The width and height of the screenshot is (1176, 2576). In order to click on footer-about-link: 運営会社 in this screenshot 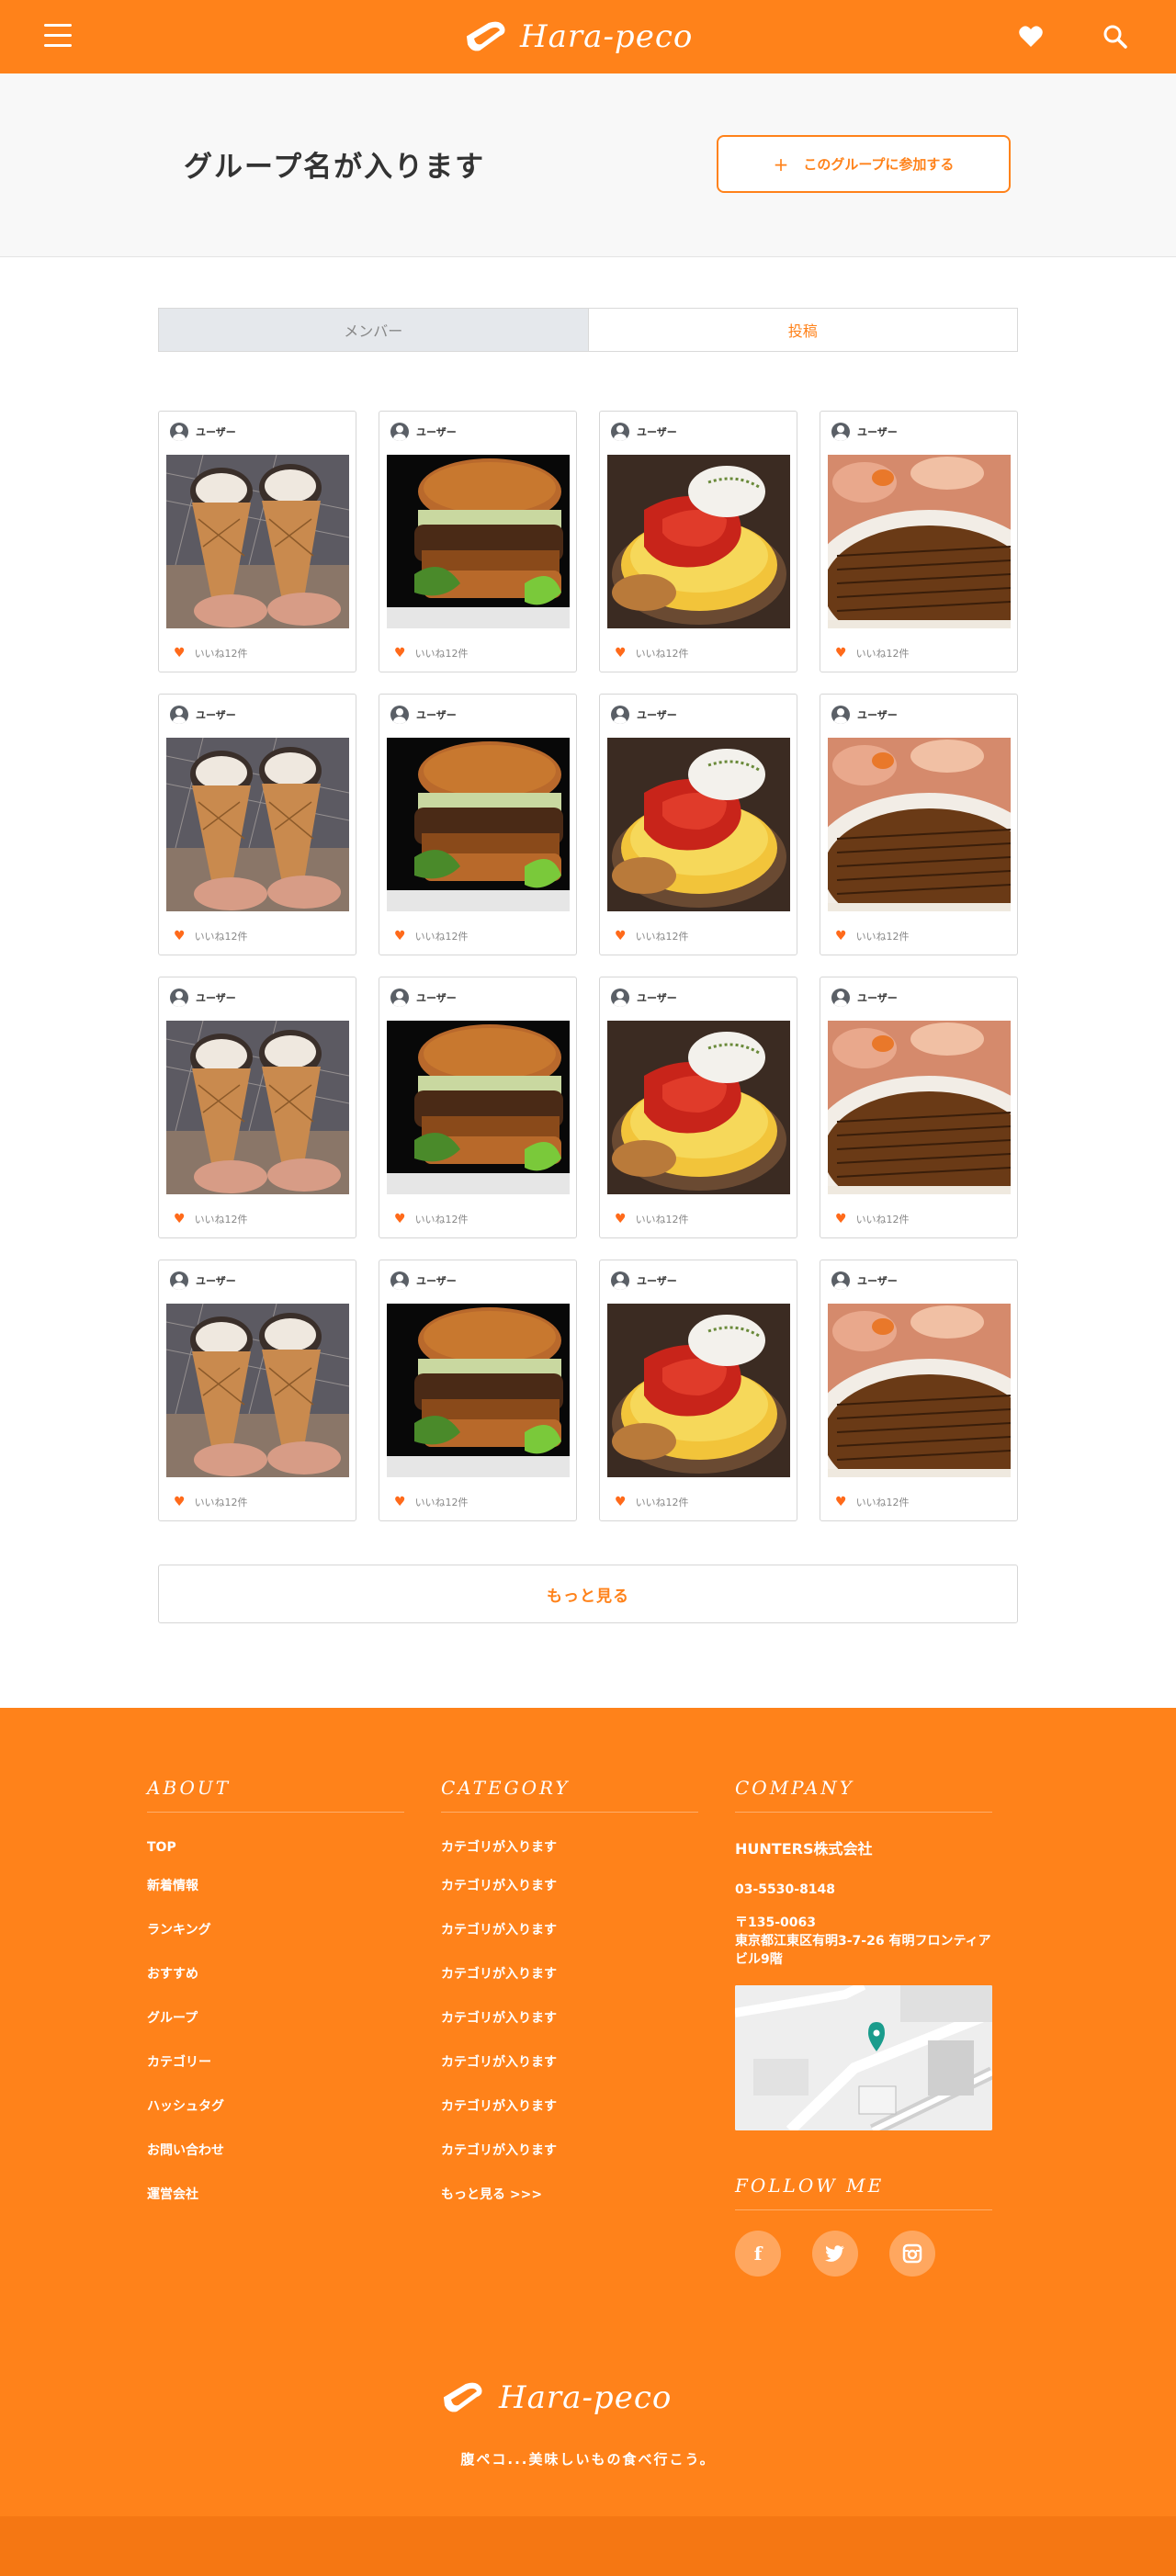, I will do `click(275, 2195)`.